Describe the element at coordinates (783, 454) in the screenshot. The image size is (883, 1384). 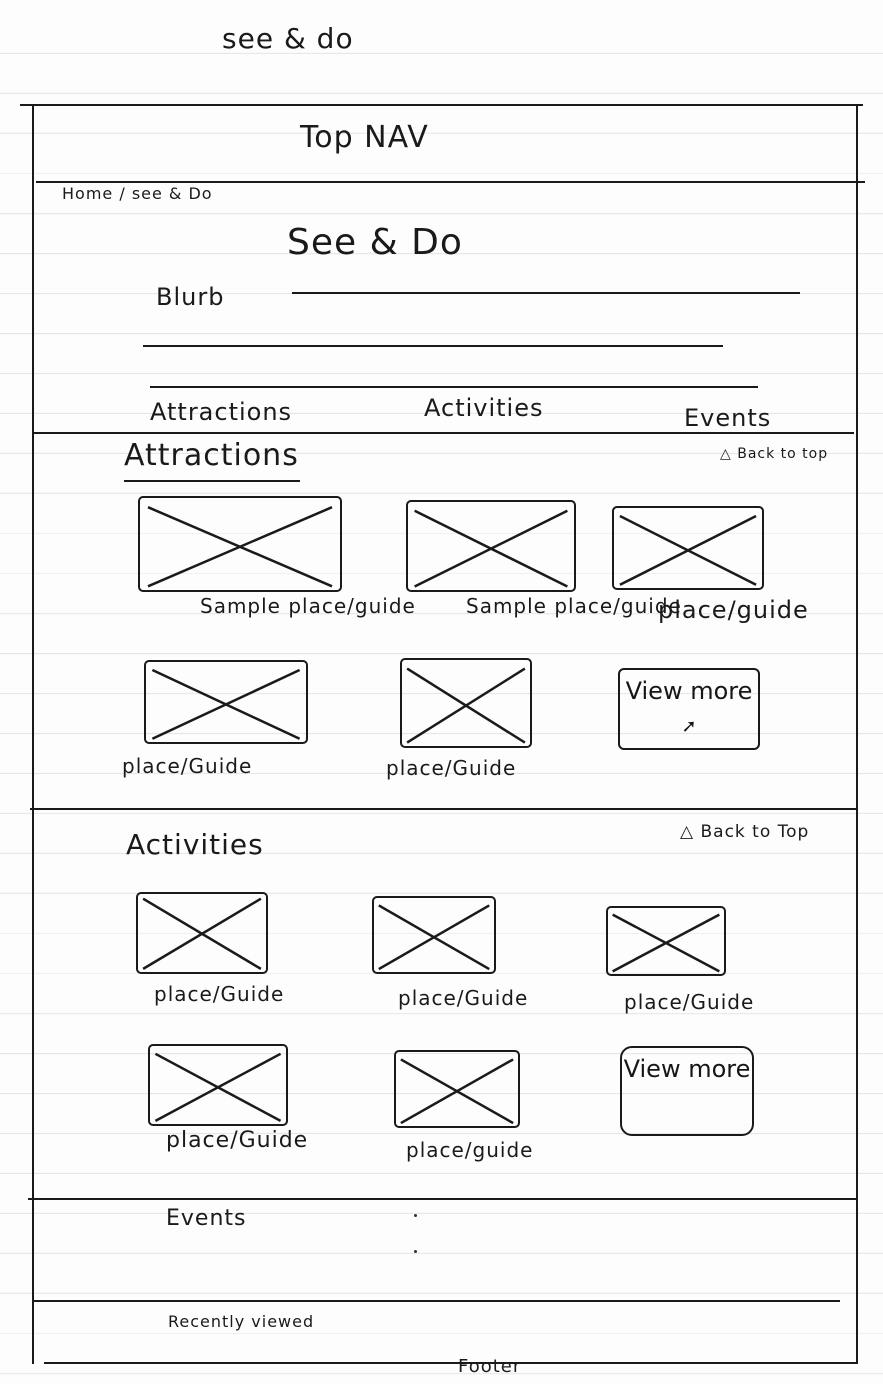
I see `back-to-top-label: Back to top` at that location.